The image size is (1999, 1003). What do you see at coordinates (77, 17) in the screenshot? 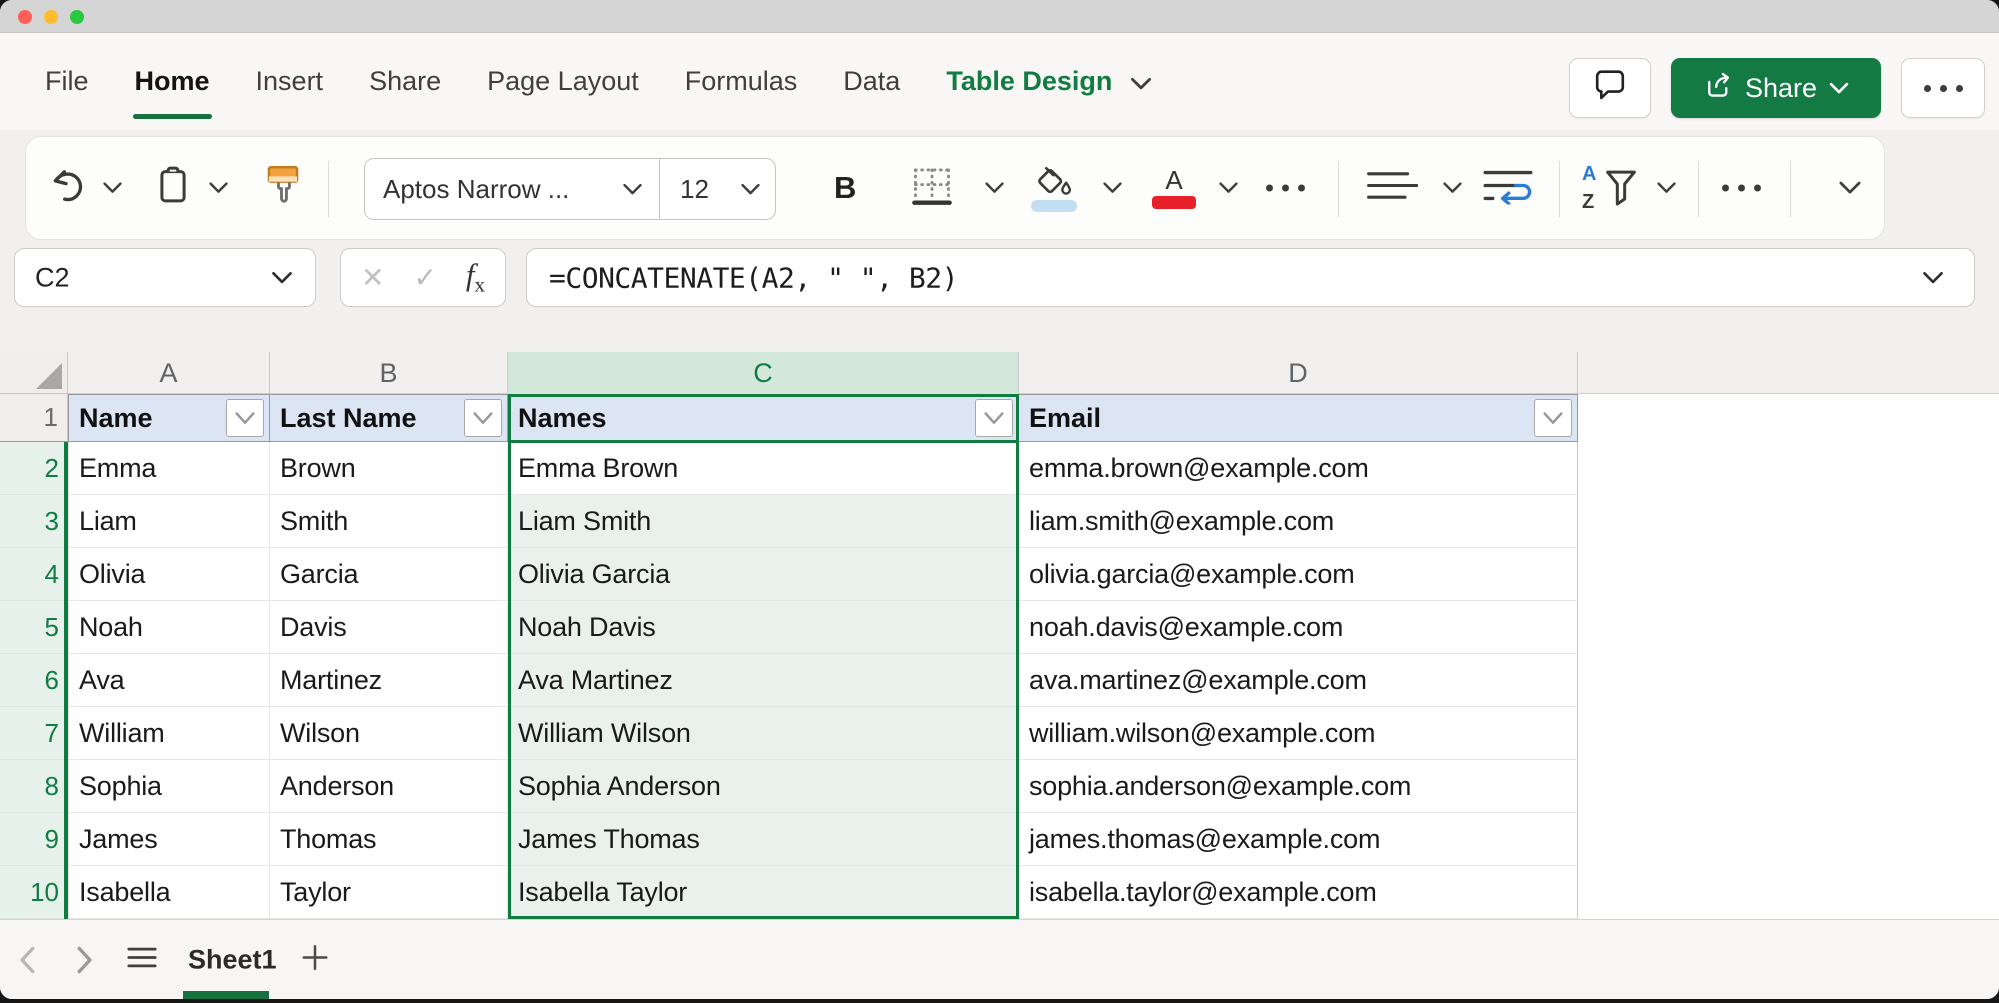
I see `zoom-window-button` at bounding box center [77, 17].